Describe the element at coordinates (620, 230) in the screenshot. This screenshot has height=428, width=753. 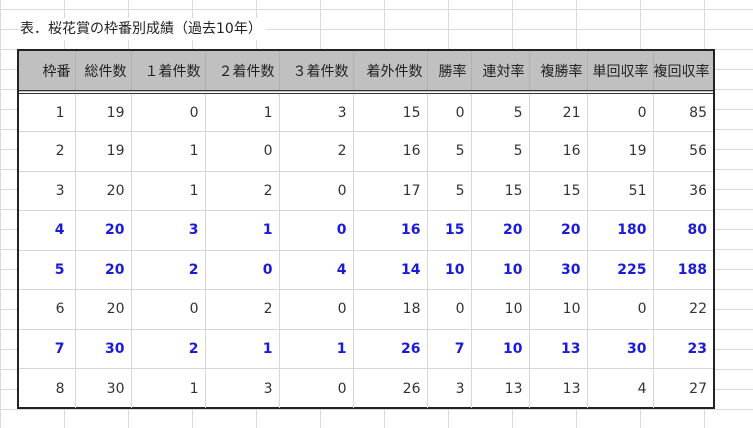
I see `cell-win-return: 180` at that location.